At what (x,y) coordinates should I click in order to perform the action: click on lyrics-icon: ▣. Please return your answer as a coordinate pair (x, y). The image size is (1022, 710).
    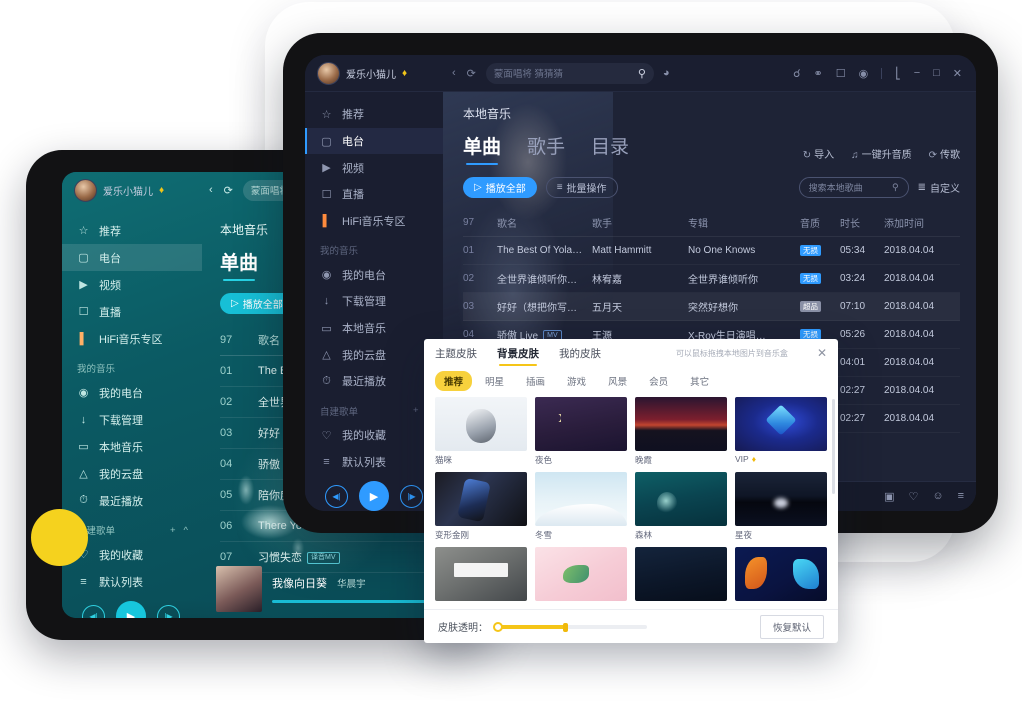
    Looking at the image, I should click on (889, 496).